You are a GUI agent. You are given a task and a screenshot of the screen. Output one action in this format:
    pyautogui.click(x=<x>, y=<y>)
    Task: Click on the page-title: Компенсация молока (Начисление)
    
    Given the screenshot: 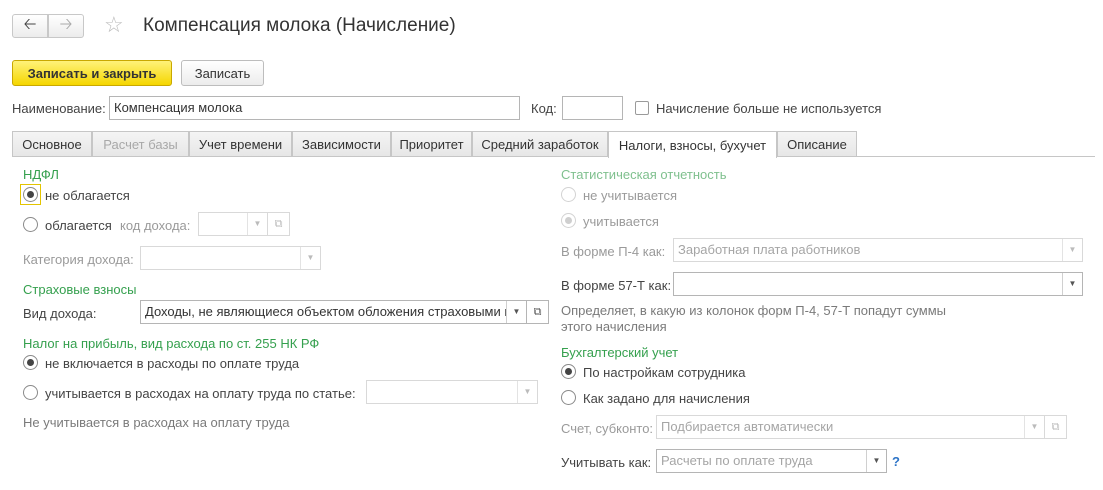 What is the action you would take?
    pyautogui.click(x=299, y=25)
    